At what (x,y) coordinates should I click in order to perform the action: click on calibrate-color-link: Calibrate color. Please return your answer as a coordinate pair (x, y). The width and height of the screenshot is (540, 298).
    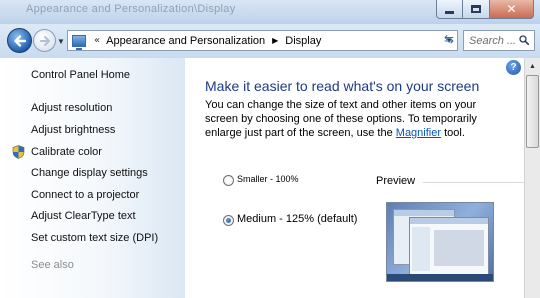
    Looking at the image, I should click on (66, 152).